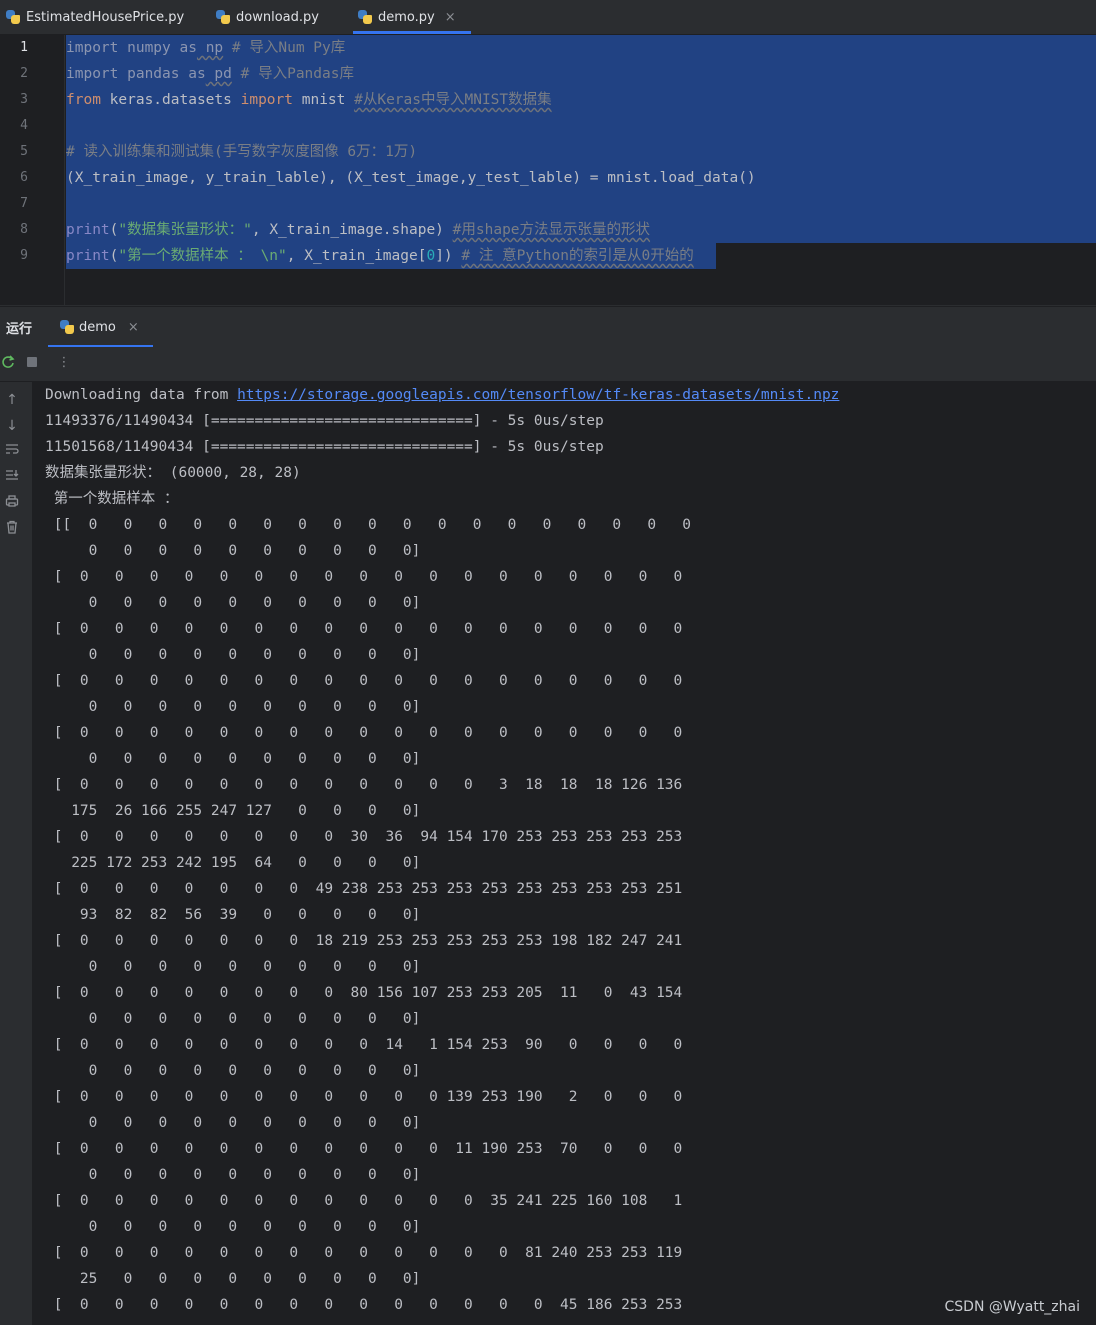  Describe the element at coordinates (32, 170) in the screenshot. I see `line-number-gutter: 1 2 3 4 5 6 7 8 9` at that location.